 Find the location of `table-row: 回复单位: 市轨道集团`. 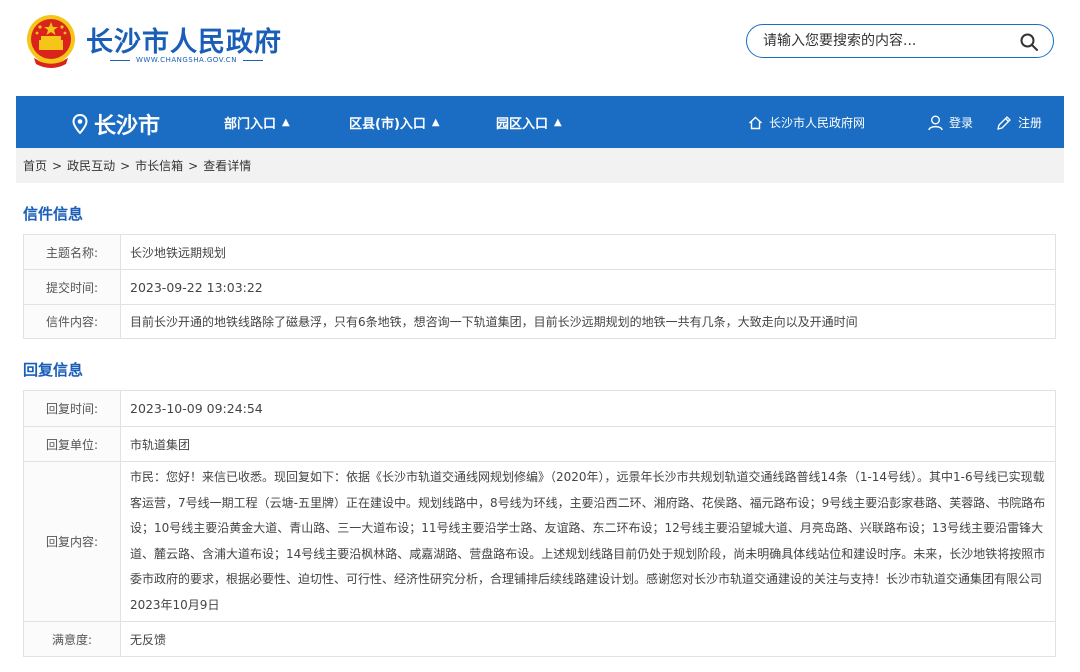

table-row: 回复单位: 市轨道集团 is located at coordinates (539, 444).